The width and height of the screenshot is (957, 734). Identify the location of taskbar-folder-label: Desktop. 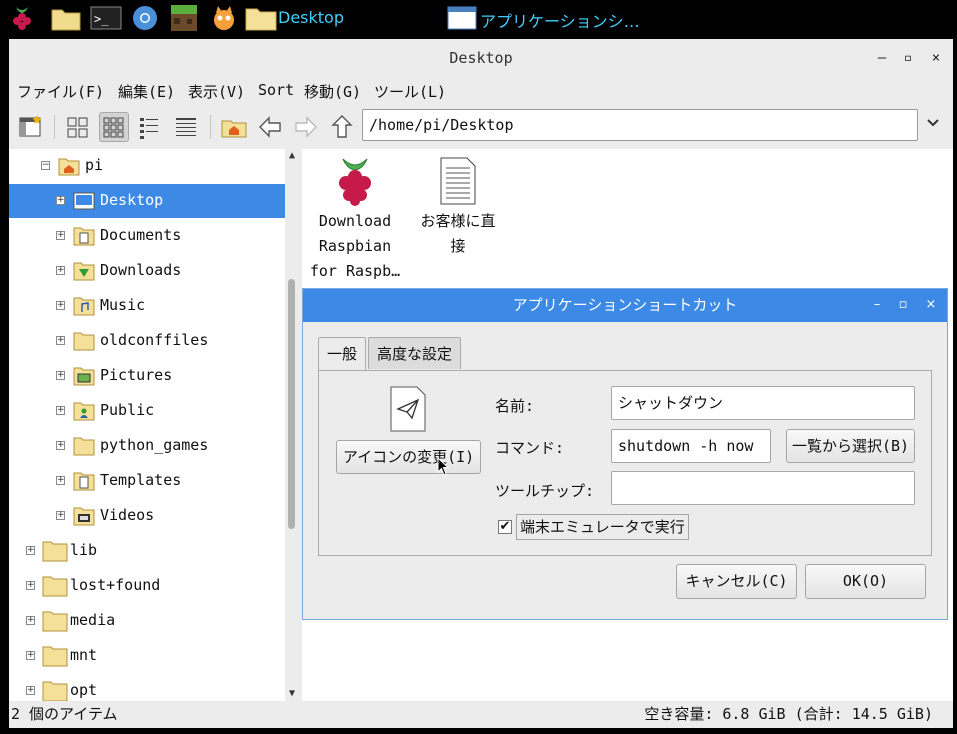
(311, 17).